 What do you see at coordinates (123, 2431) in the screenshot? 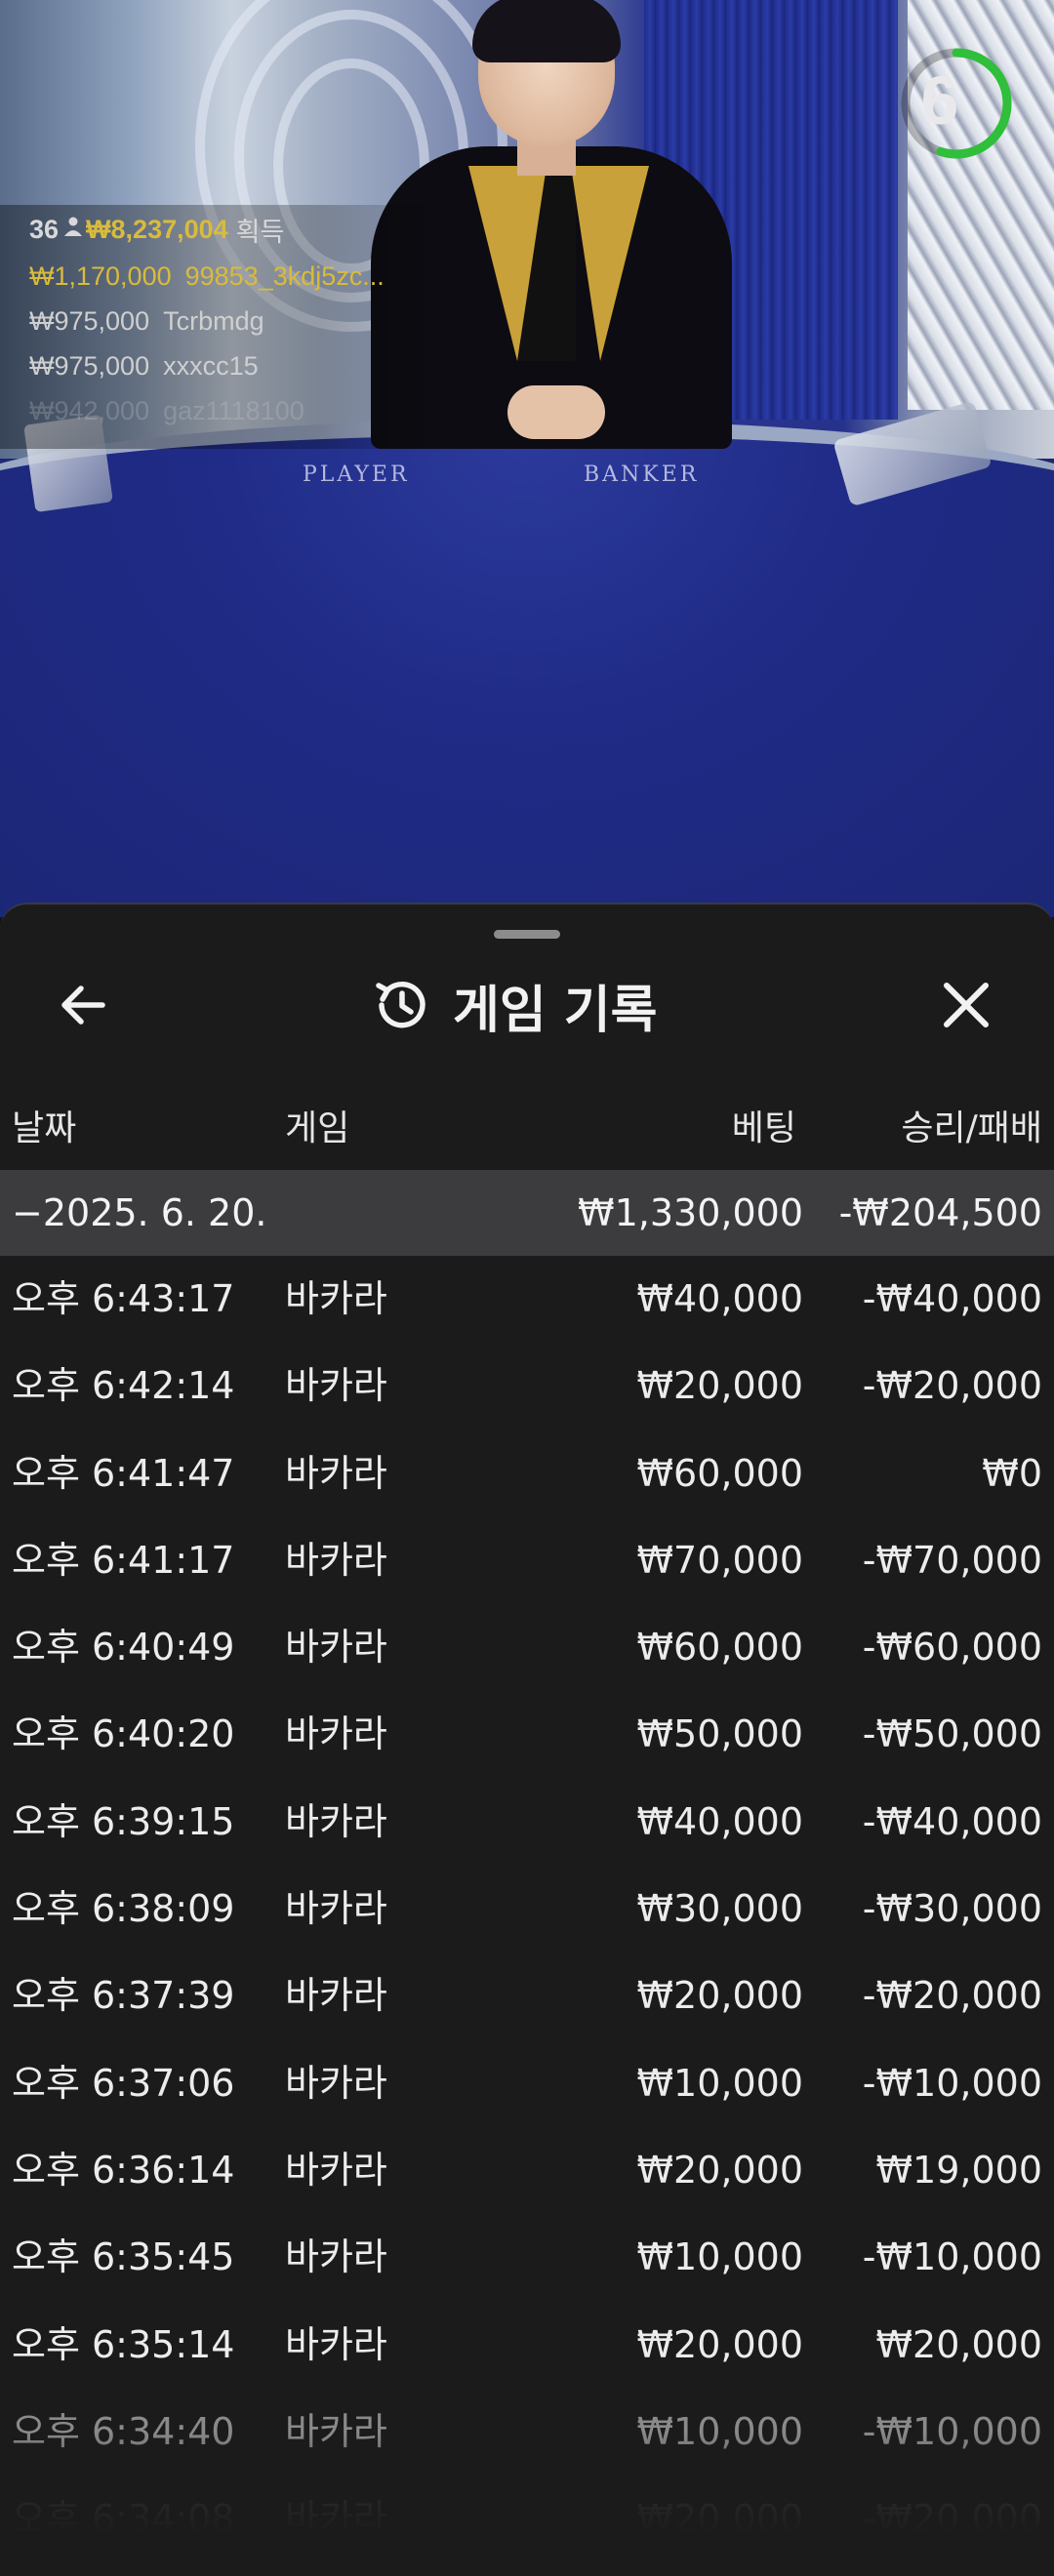
I see `row-time: 오후 6:34:40` at bounding box center [123, 2431].